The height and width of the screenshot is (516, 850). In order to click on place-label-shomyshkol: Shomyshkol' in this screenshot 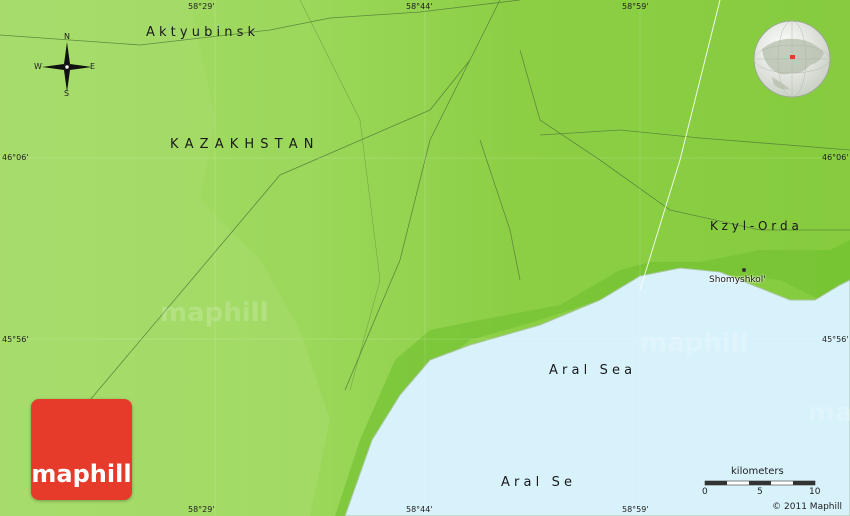, I will do `click(737, 280)`.